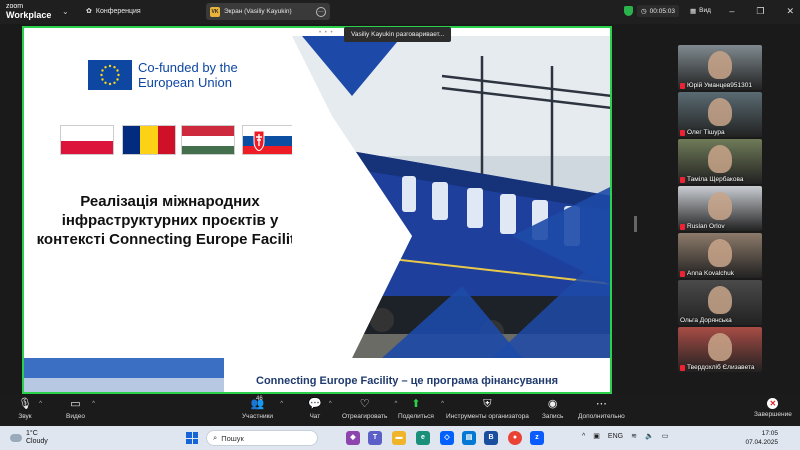 The height and width of the screenshot is (450, 800). Describe the element at coordinates (258, 416) in the screenshot. I see `participants-label: Участники` at that location.